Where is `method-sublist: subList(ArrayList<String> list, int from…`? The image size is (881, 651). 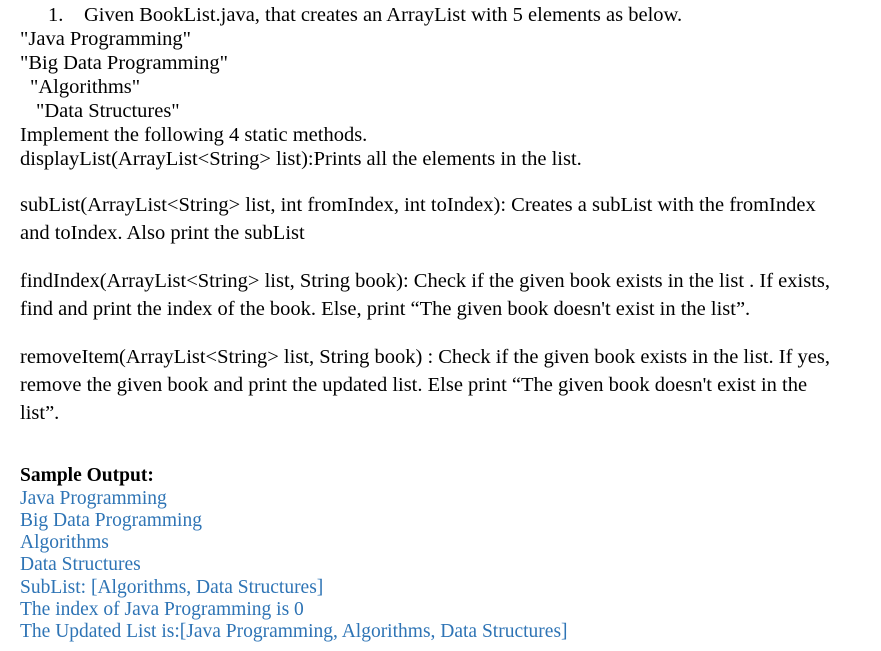 method-sublist: subList(ArrayList<String> list, int from… is located at coordinates (418, 219).